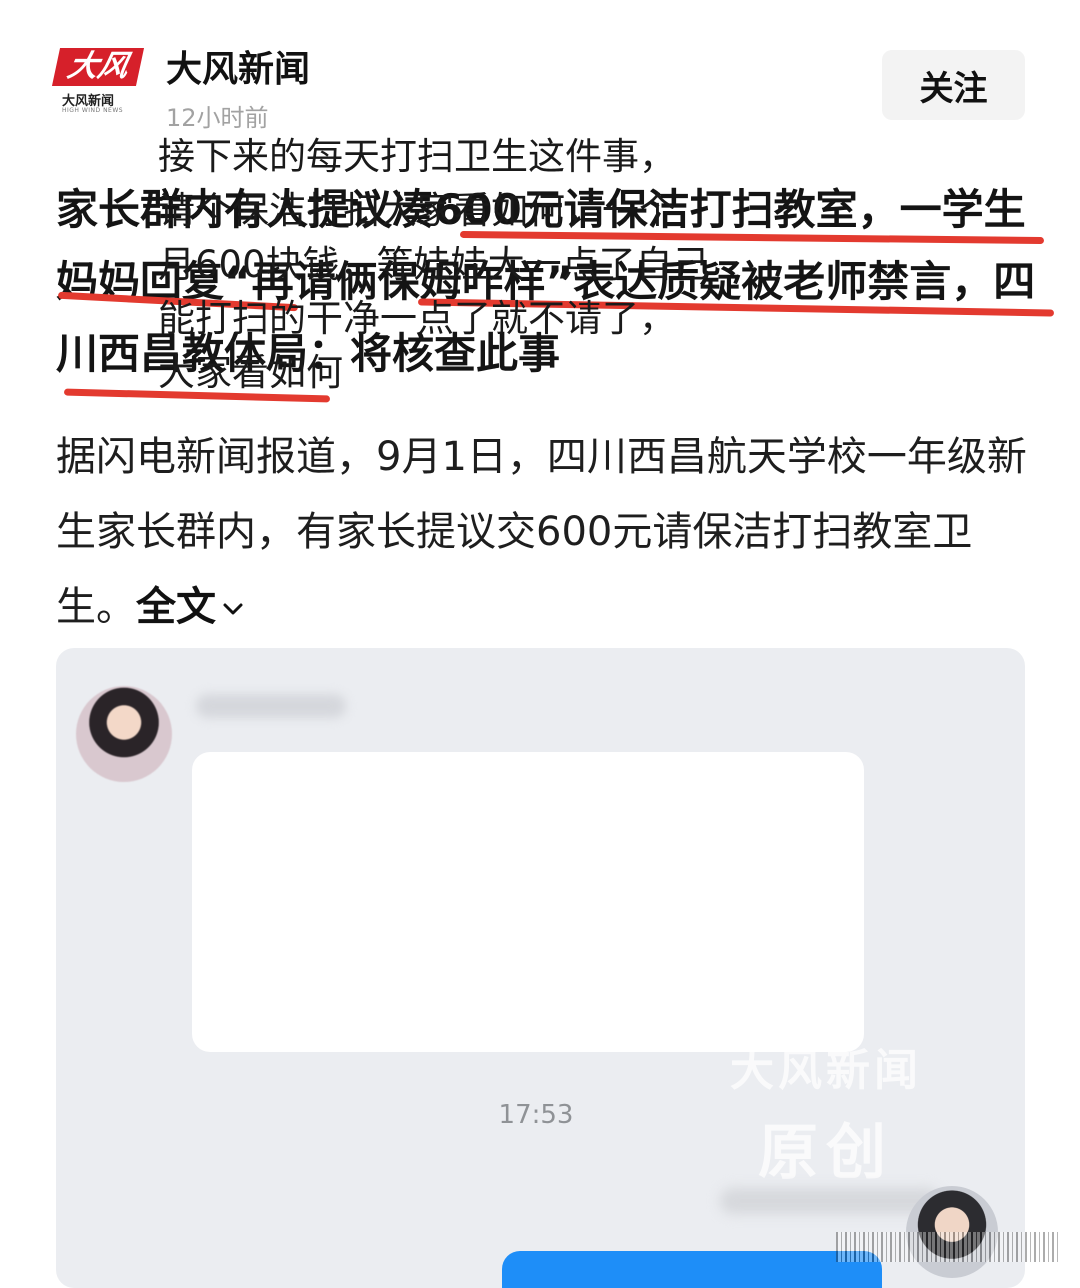 The height and width of the screenshot is (1288, 1080). I want to click on logo-english-name: HIGH WIND NEWS, so click(93, 110).